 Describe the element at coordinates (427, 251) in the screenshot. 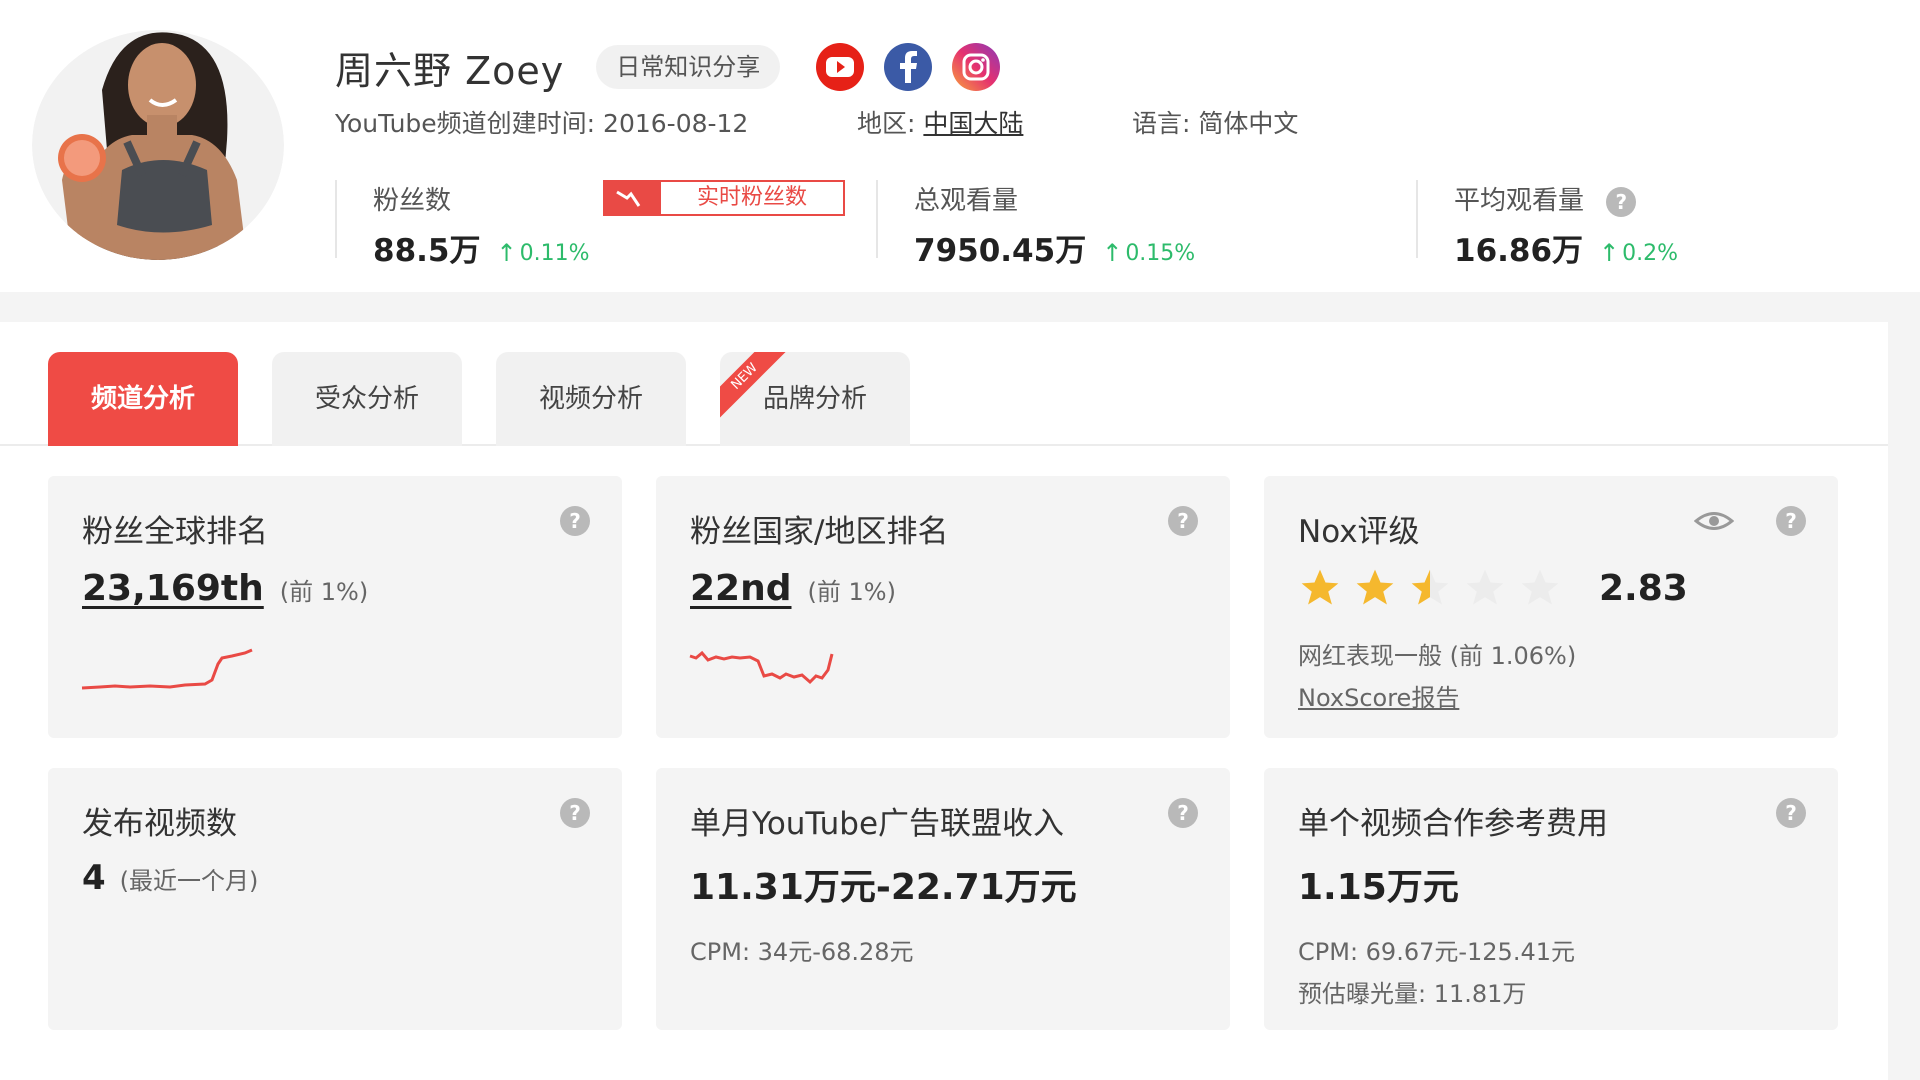

I see `followers-value: 88.5万` at that location.